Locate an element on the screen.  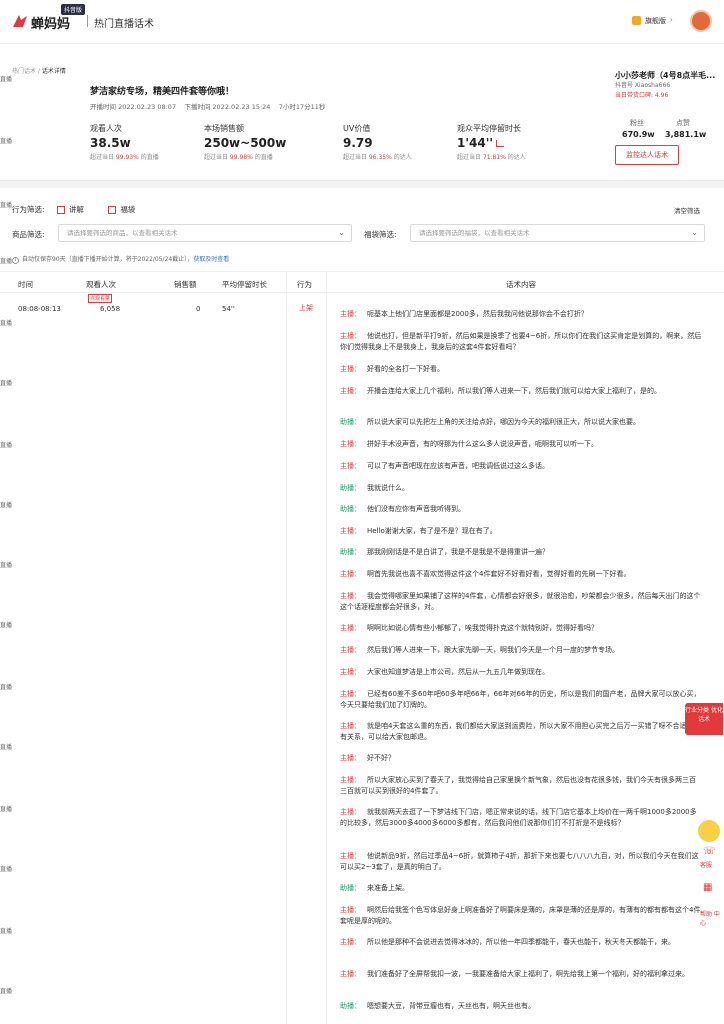
brand-name: 蝉妈妈 is located at coordinates (50, 22).